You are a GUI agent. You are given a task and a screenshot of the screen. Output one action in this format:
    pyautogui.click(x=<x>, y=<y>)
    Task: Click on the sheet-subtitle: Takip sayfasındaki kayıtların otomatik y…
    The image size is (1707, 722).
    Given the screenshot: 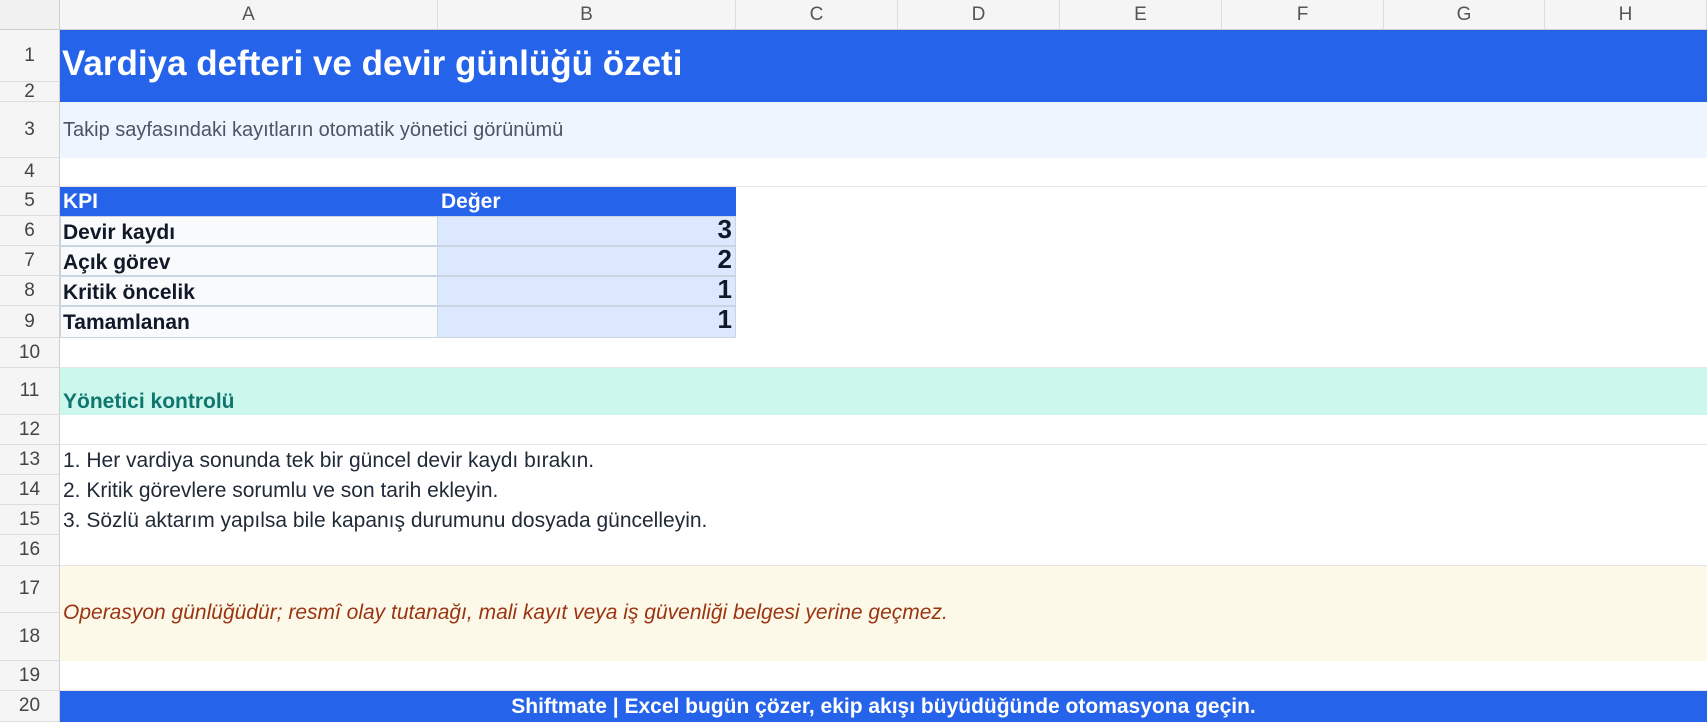 What is the action you would take?
    pyautogui.click(x=313, y=130)
    